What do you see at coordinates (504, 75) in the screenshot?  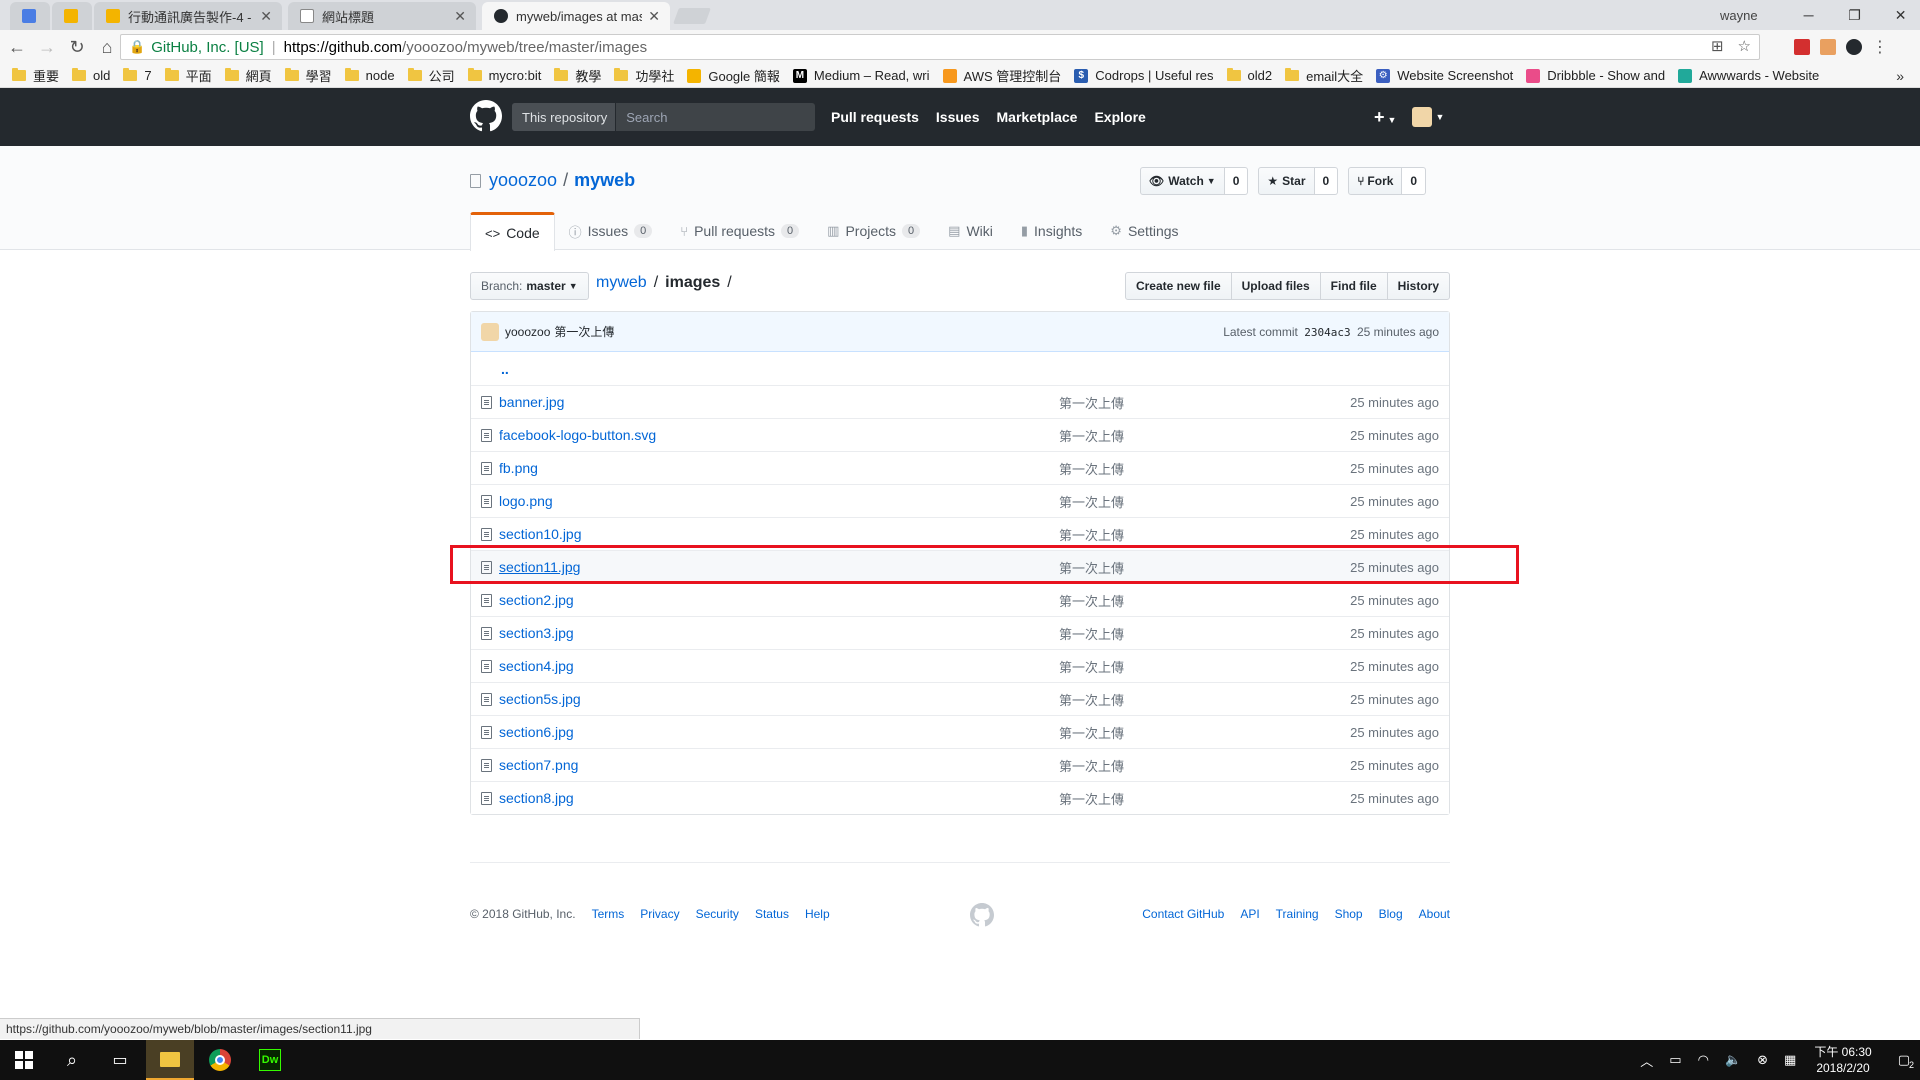 I see `bookmark-item: mycro:bit` at bounding box center [504, 75].